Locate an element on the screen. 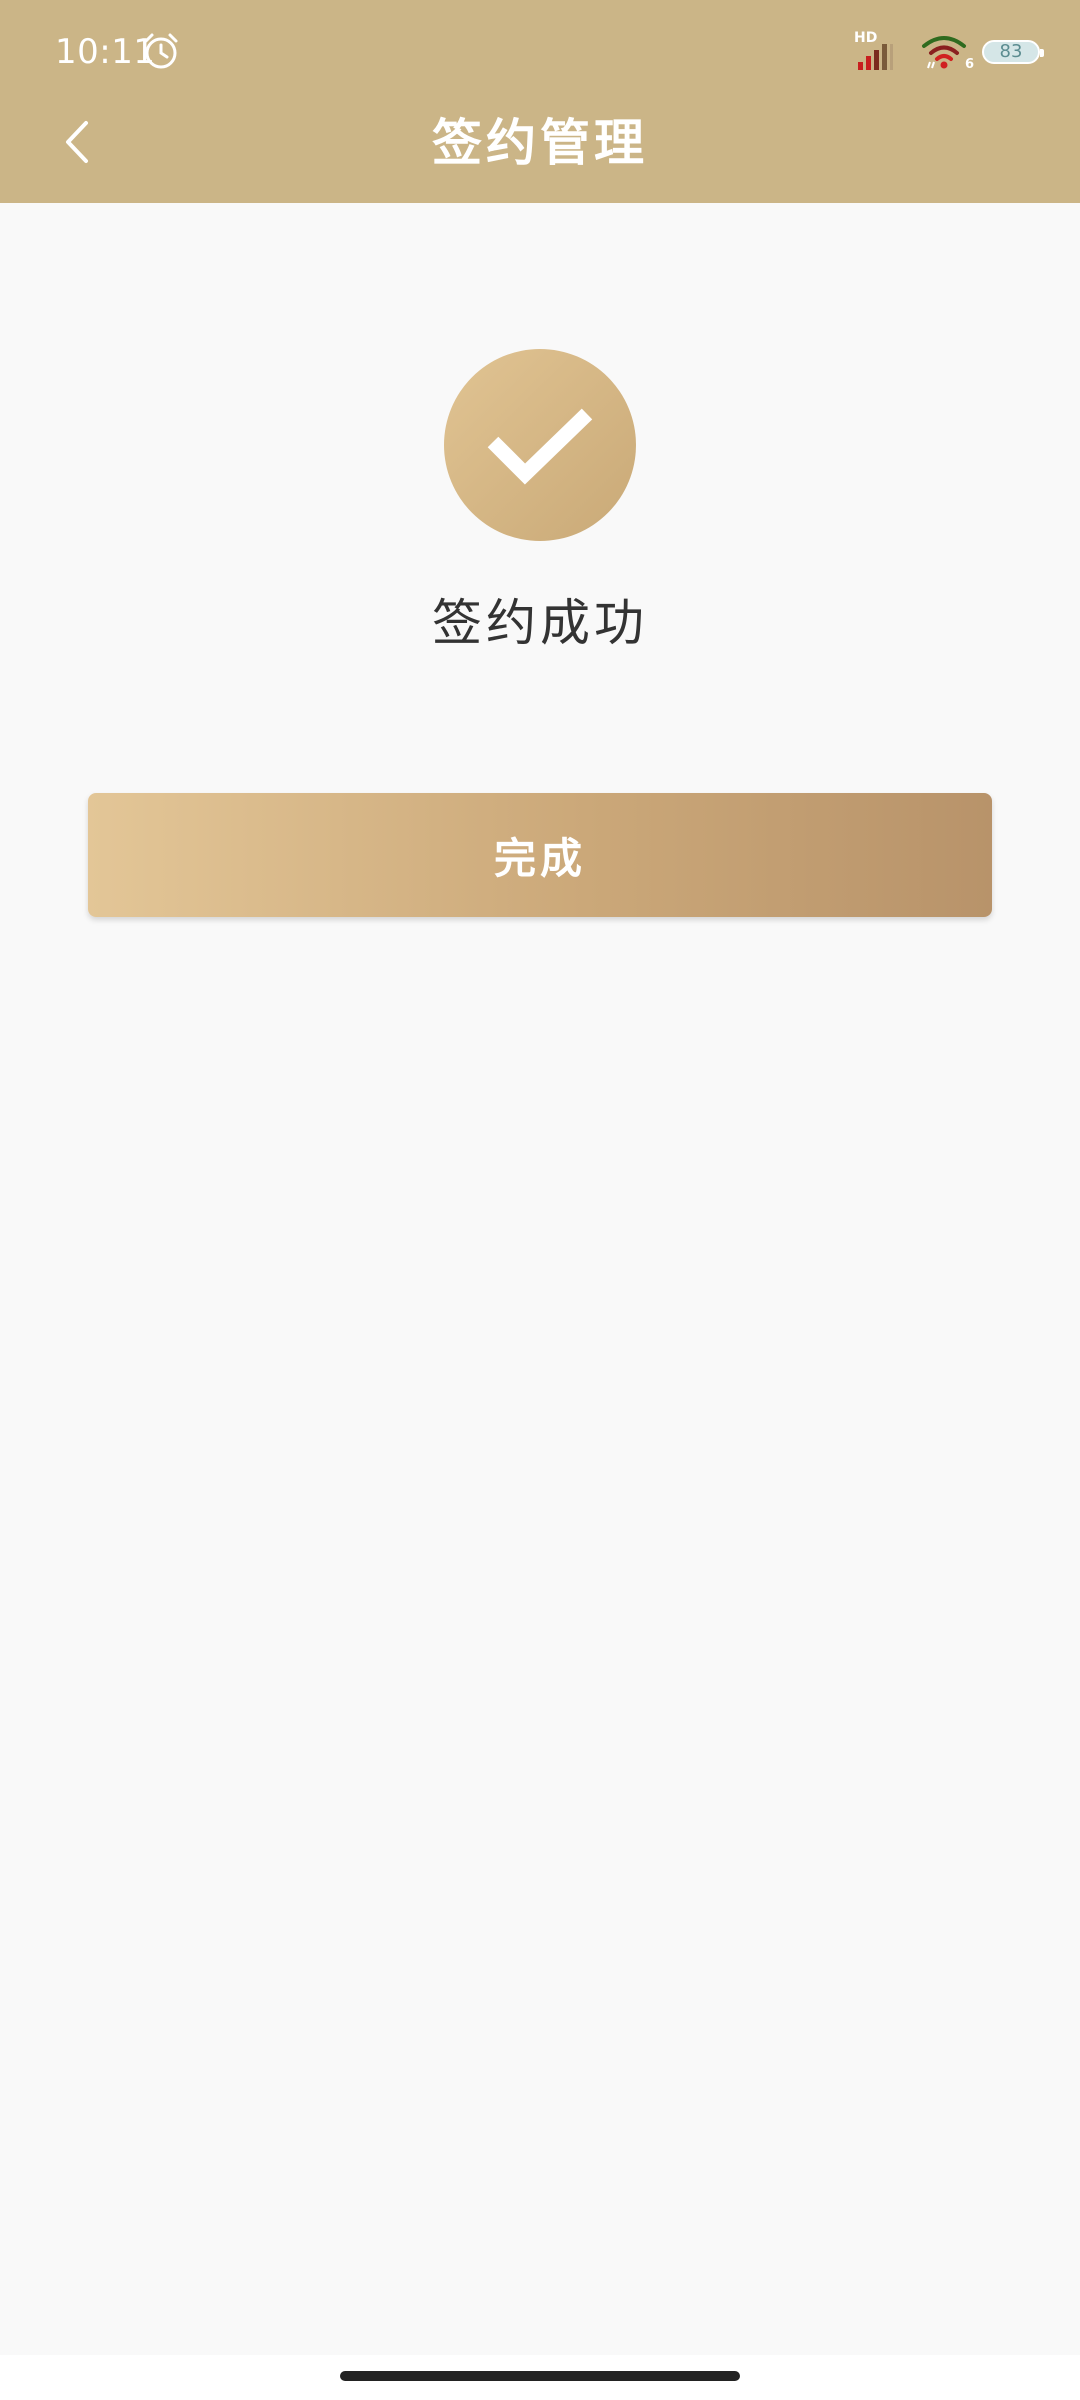 This screenshot has width=1080, height=2400. battery-tip is located at coordinates (1042, 53).